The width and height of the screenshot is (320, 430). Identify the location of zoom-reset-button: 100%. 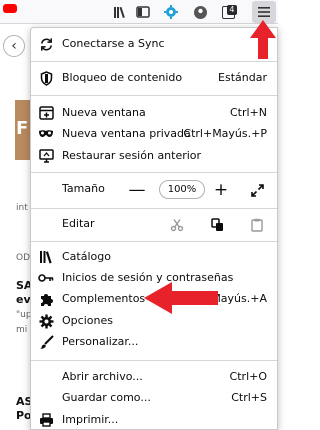
(182, 189).